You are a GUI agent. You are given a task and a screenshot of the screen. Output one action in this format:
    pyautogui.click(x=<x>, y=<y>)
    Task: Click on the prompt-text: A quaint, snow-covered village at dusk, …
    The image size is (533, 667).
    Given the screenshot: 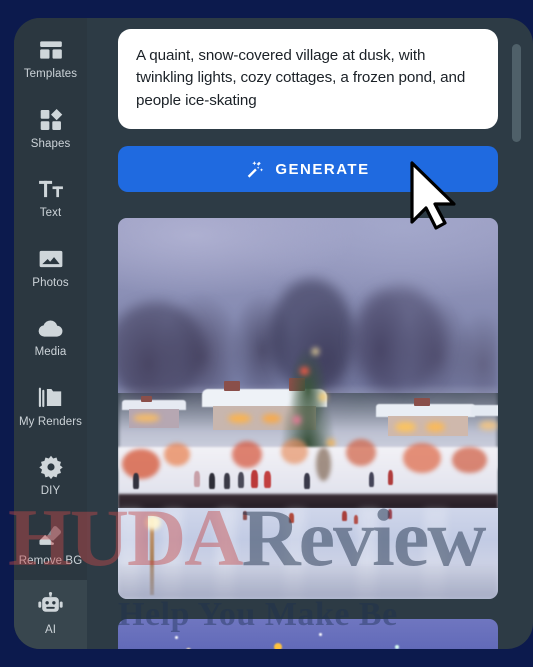 What is the action you would take?
    pyautogui.click(x=301, y=78)
    